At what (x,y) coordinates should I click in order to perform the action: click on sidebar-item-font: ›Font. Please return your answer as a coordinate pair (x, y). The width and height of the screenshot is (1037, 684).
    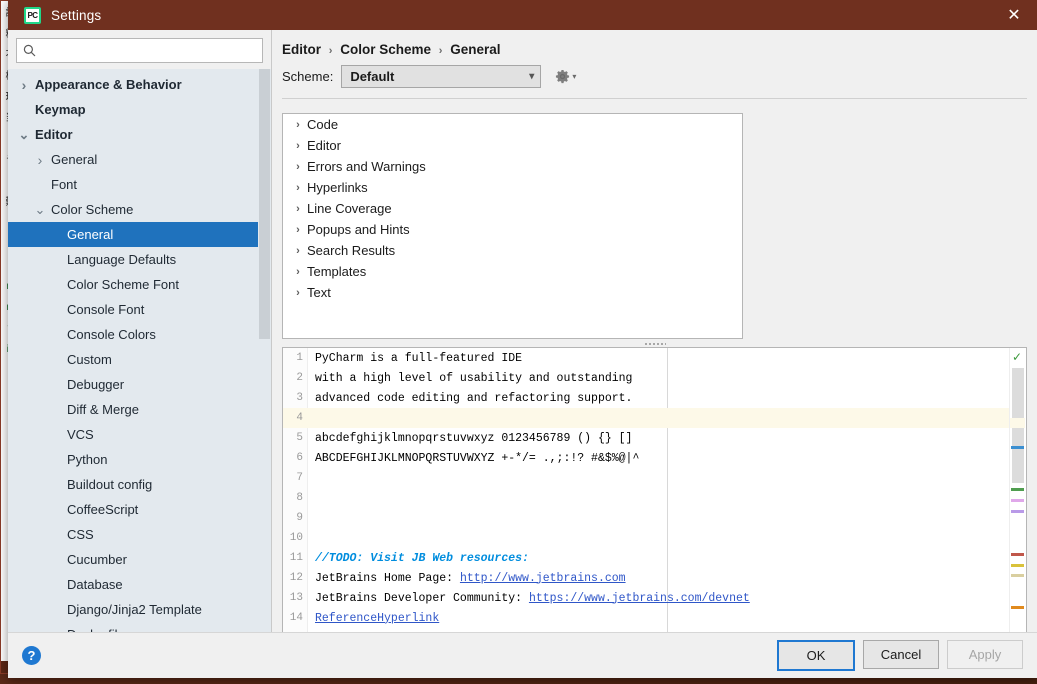
    Looking at the image, I should click on (139, 184).